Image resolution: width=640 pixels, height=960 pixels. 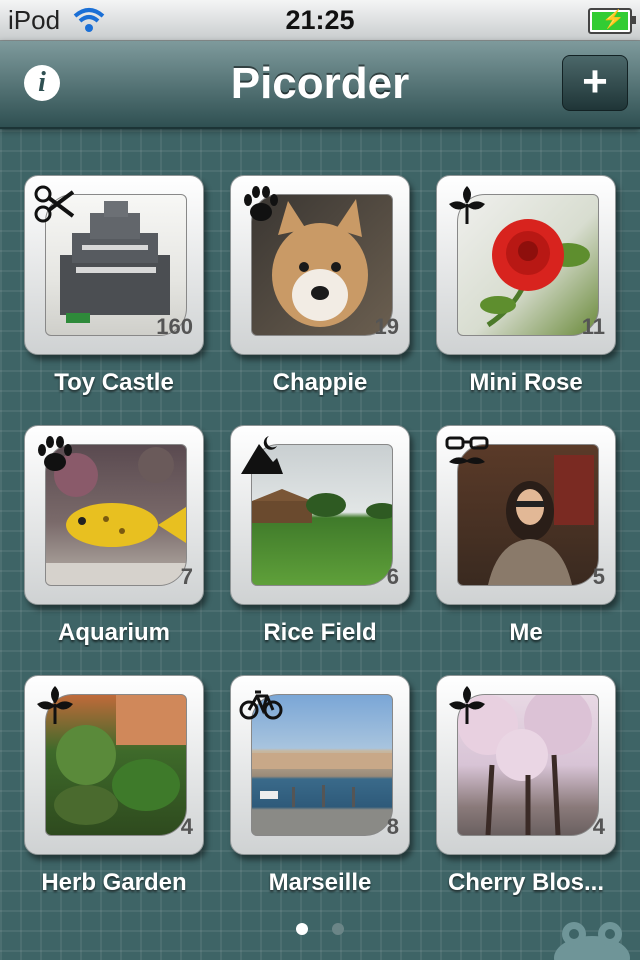 What do you see at coordinates (595, 83) in the screenshot?
I see `add-album-button: +` at bounding box center [595, 83].